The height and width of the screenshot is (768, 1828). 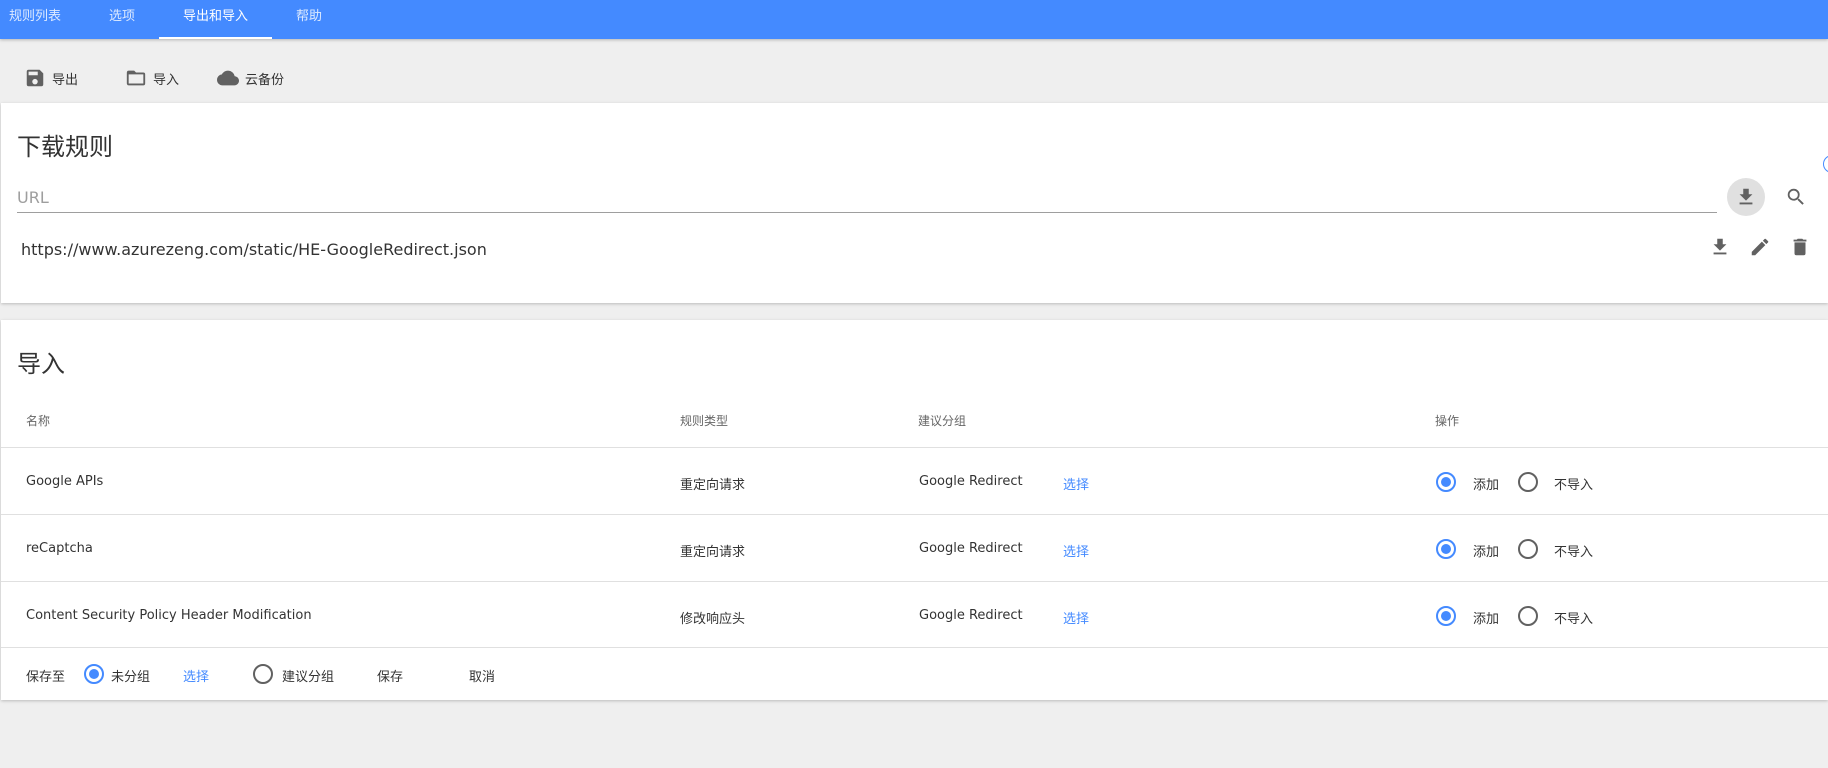 I want to click on pencil-icon, so click(x=1760, y=247).